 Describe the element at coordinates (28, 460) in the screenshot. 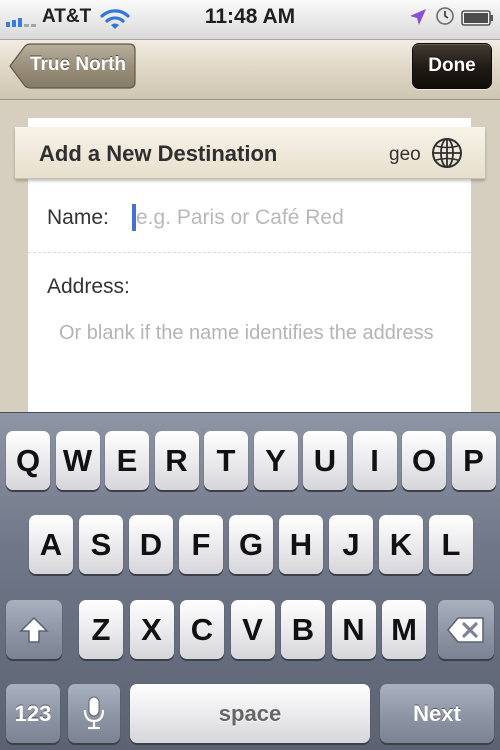

I see `key-q: Q` at that location.